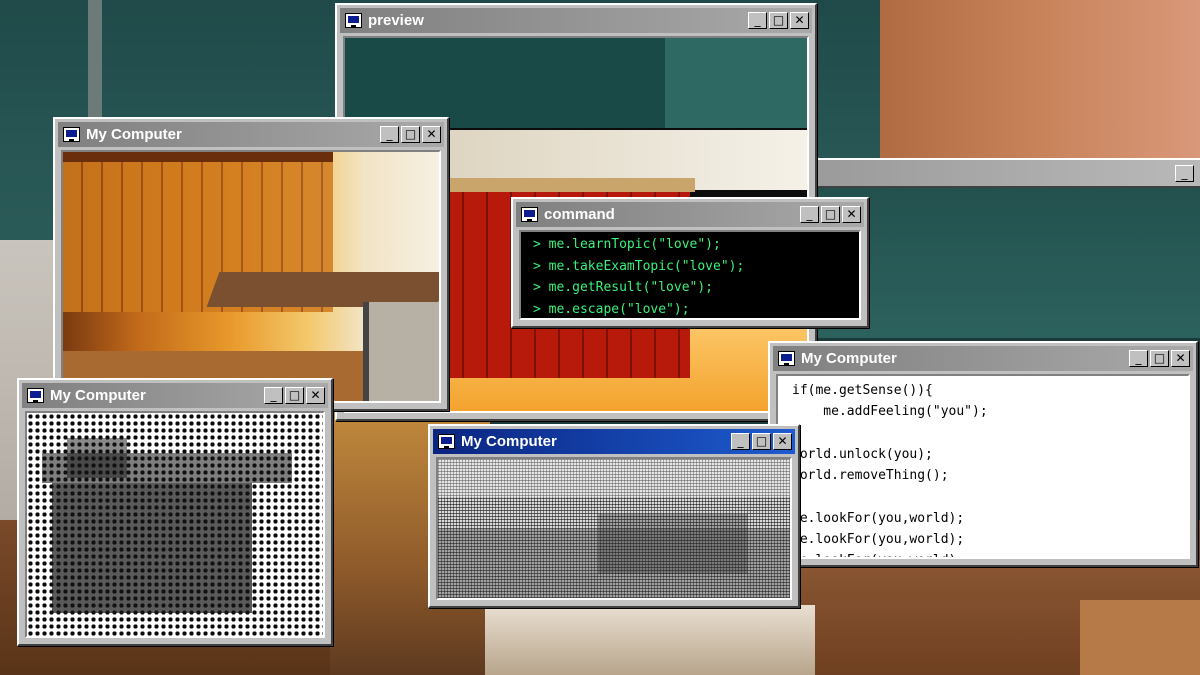 The height and width of the screenshot is (675, 1200). I want to click on code-line: }, so click(983, 433).